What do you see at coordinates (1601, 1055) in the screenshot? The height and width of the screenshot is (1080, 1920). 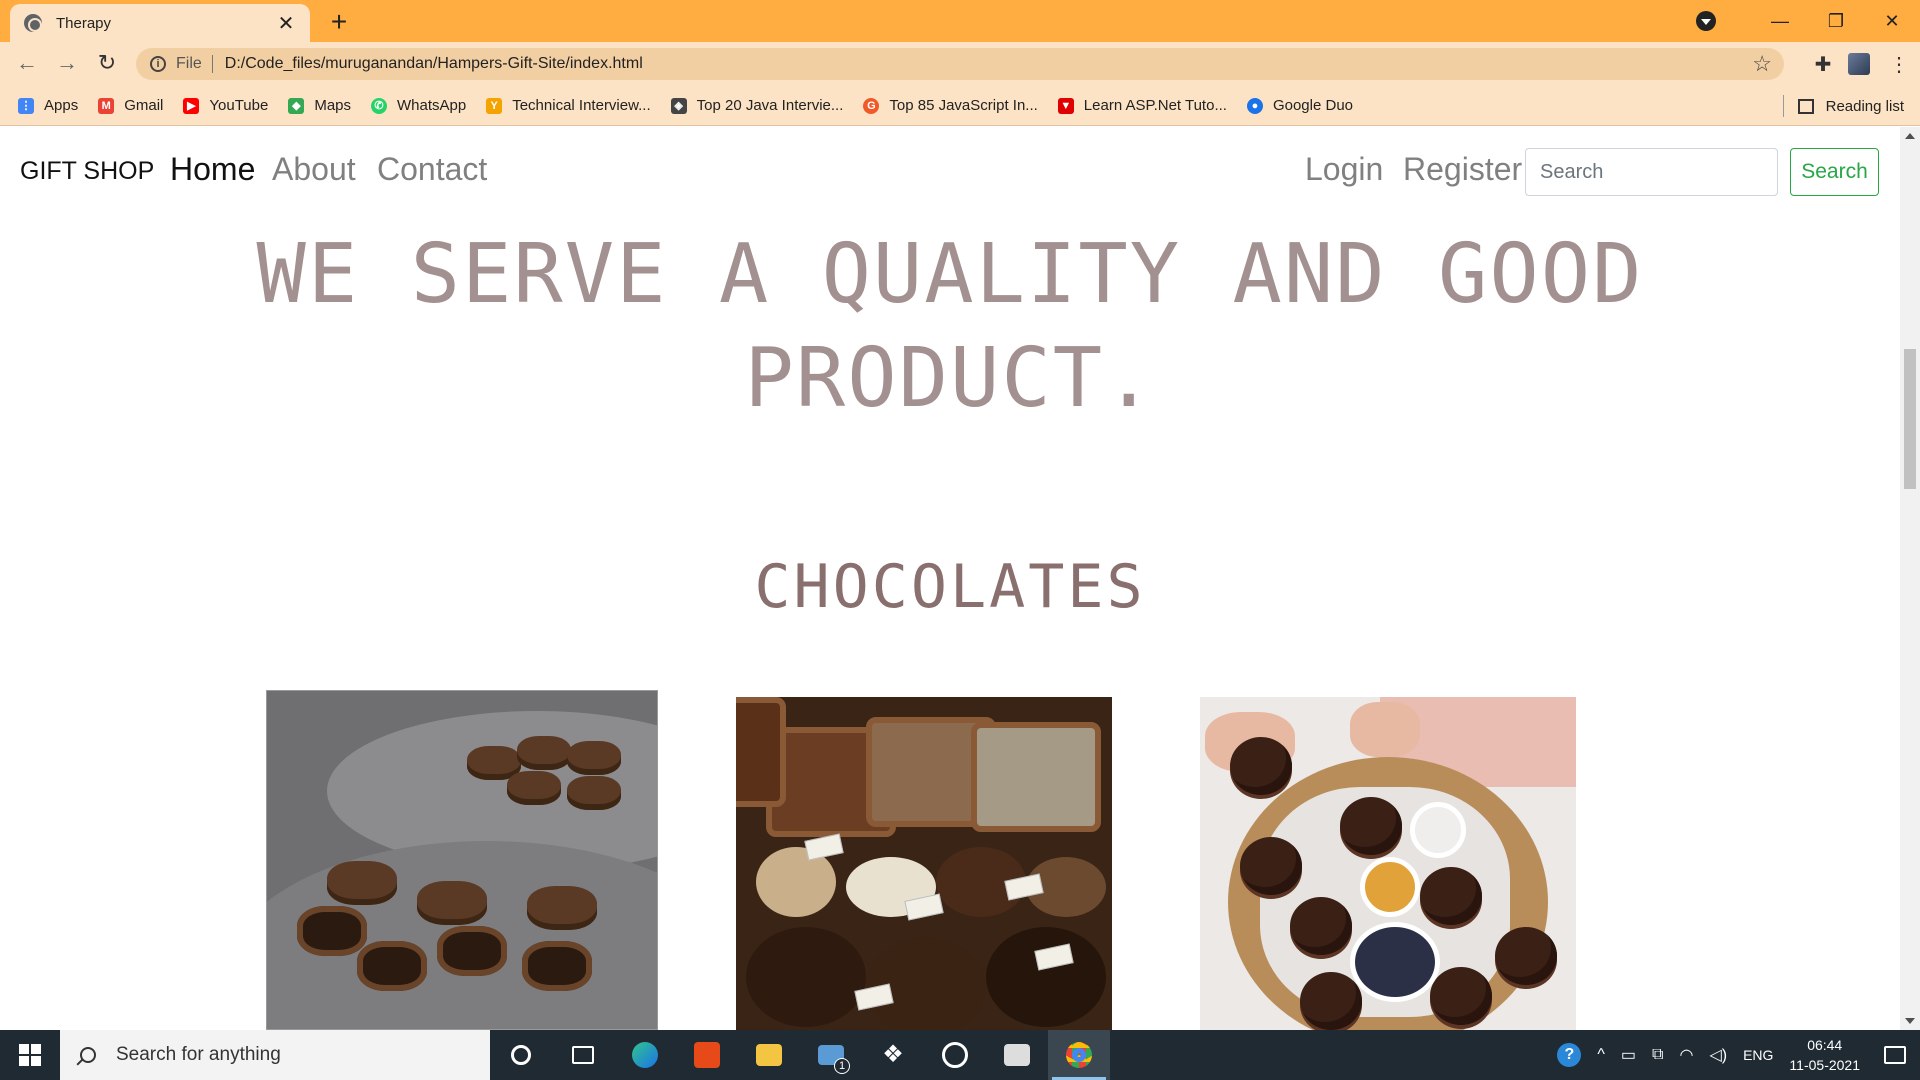 I see `chevron-up-icon: ^` at bounding box center [1601, 1055].